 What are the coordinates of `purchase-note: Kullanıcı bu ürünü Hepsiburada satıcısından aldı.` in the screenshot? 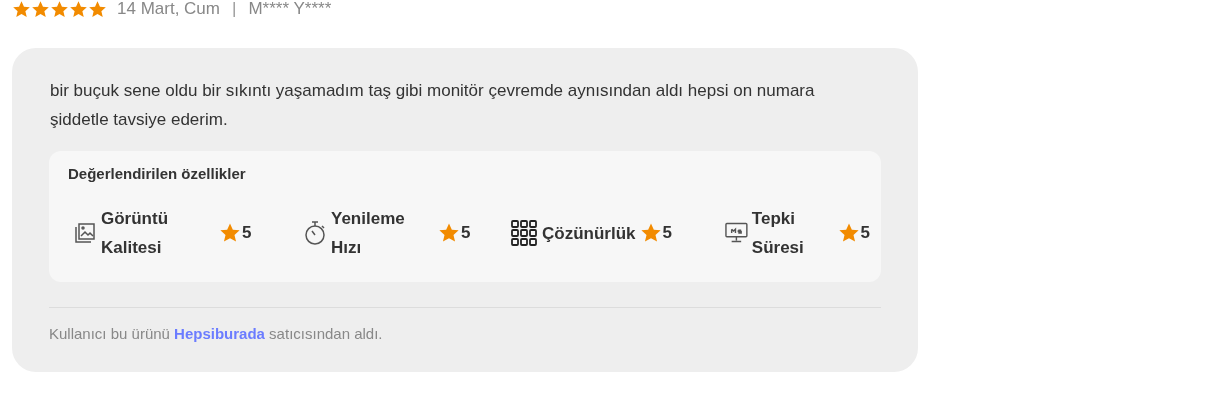 It's located at (216, 333).